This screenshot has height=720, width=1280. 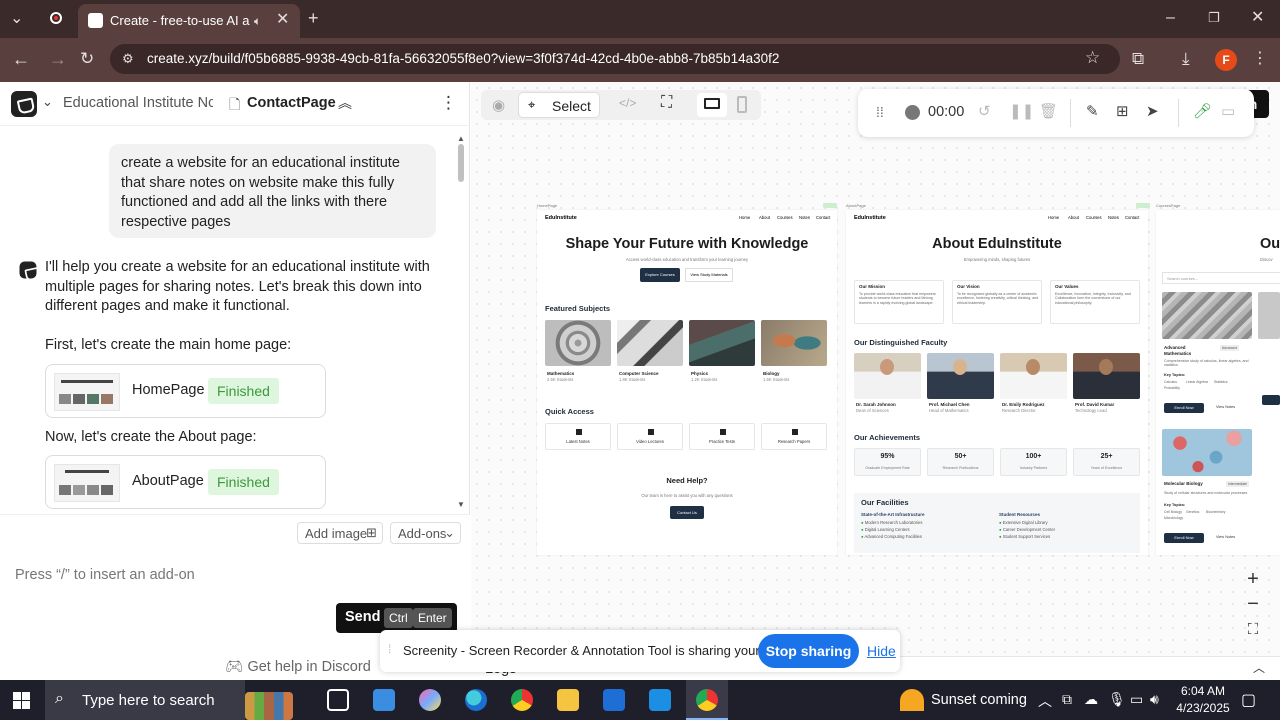 I want to click on app-logo-icon, so click(x=24, y=104).